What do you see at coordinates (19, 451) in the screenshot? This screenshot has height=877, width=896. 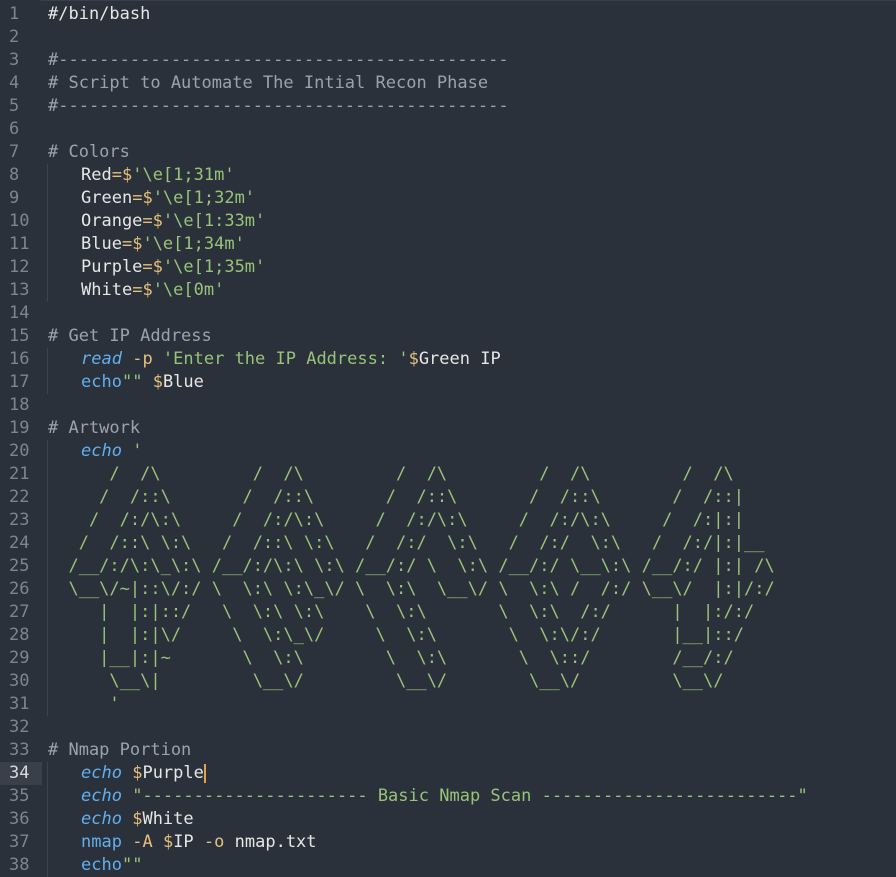 I see `line-number: 20` at bounding box center [19, 451].